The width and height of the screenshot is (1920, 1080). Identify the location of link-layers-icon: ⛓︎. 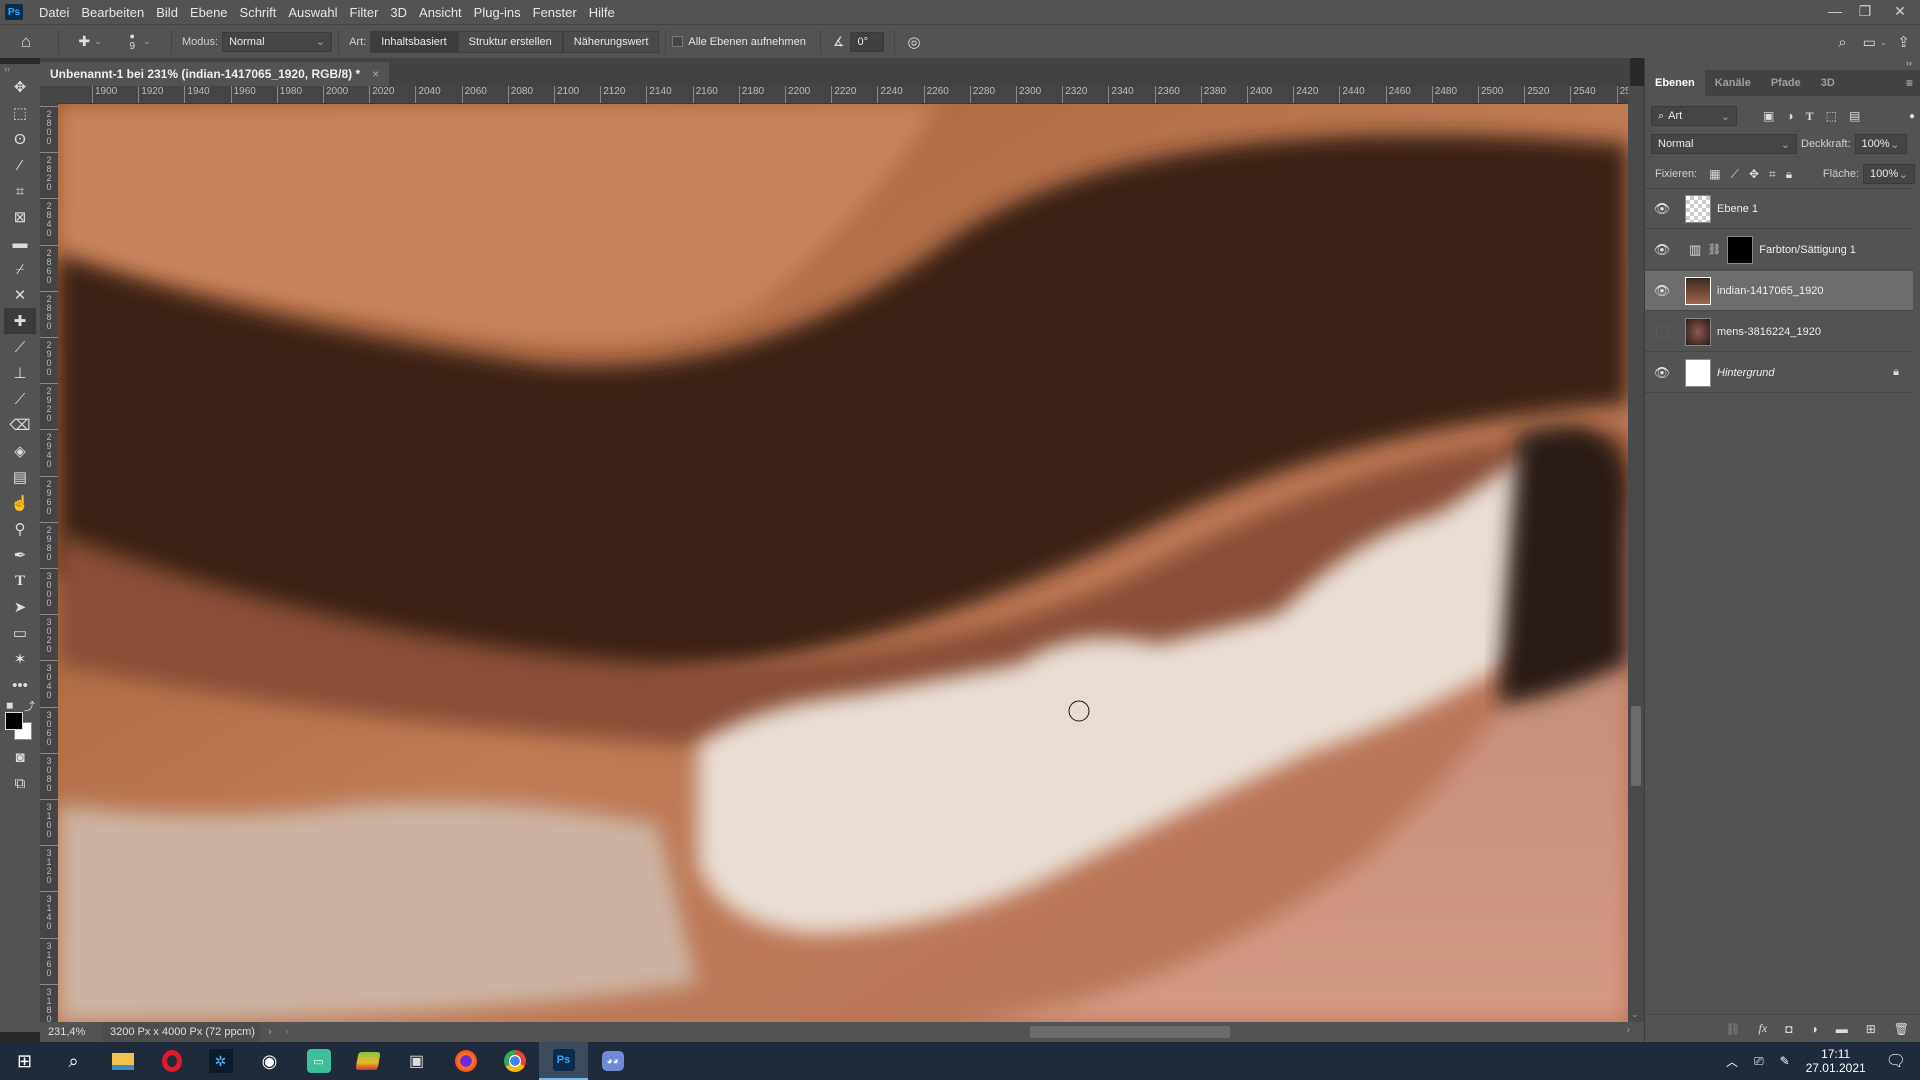
(1732, 1029).